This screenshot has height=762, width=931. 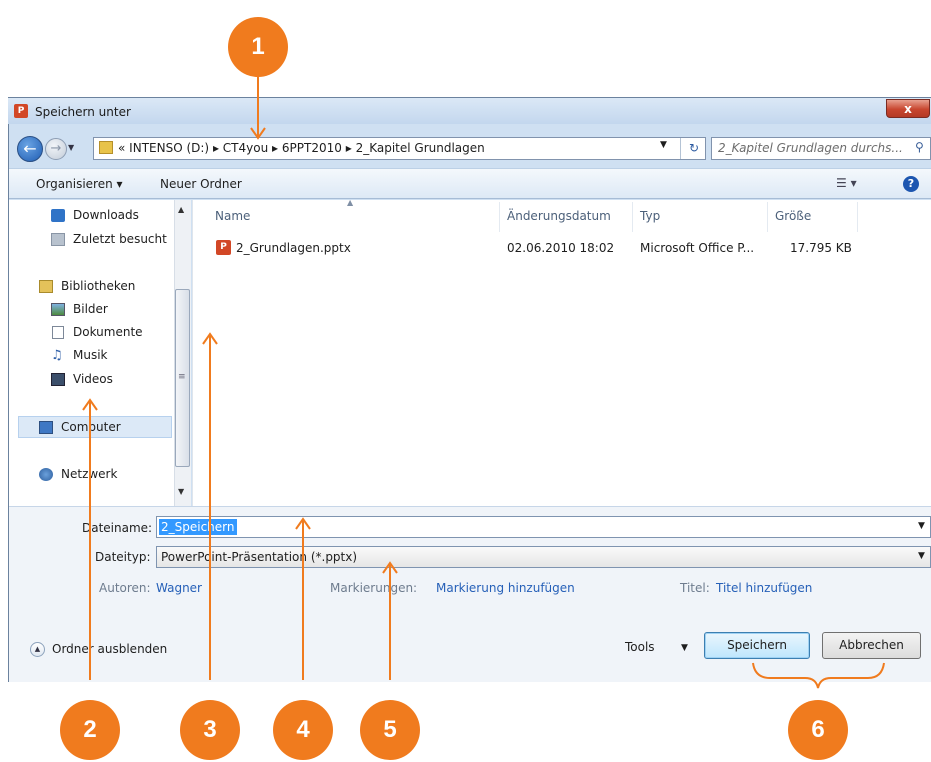 What do you see at coordinates (911, 184) in the screenshot?
I see `help-icon: ?` at bounding box center [911, 184].